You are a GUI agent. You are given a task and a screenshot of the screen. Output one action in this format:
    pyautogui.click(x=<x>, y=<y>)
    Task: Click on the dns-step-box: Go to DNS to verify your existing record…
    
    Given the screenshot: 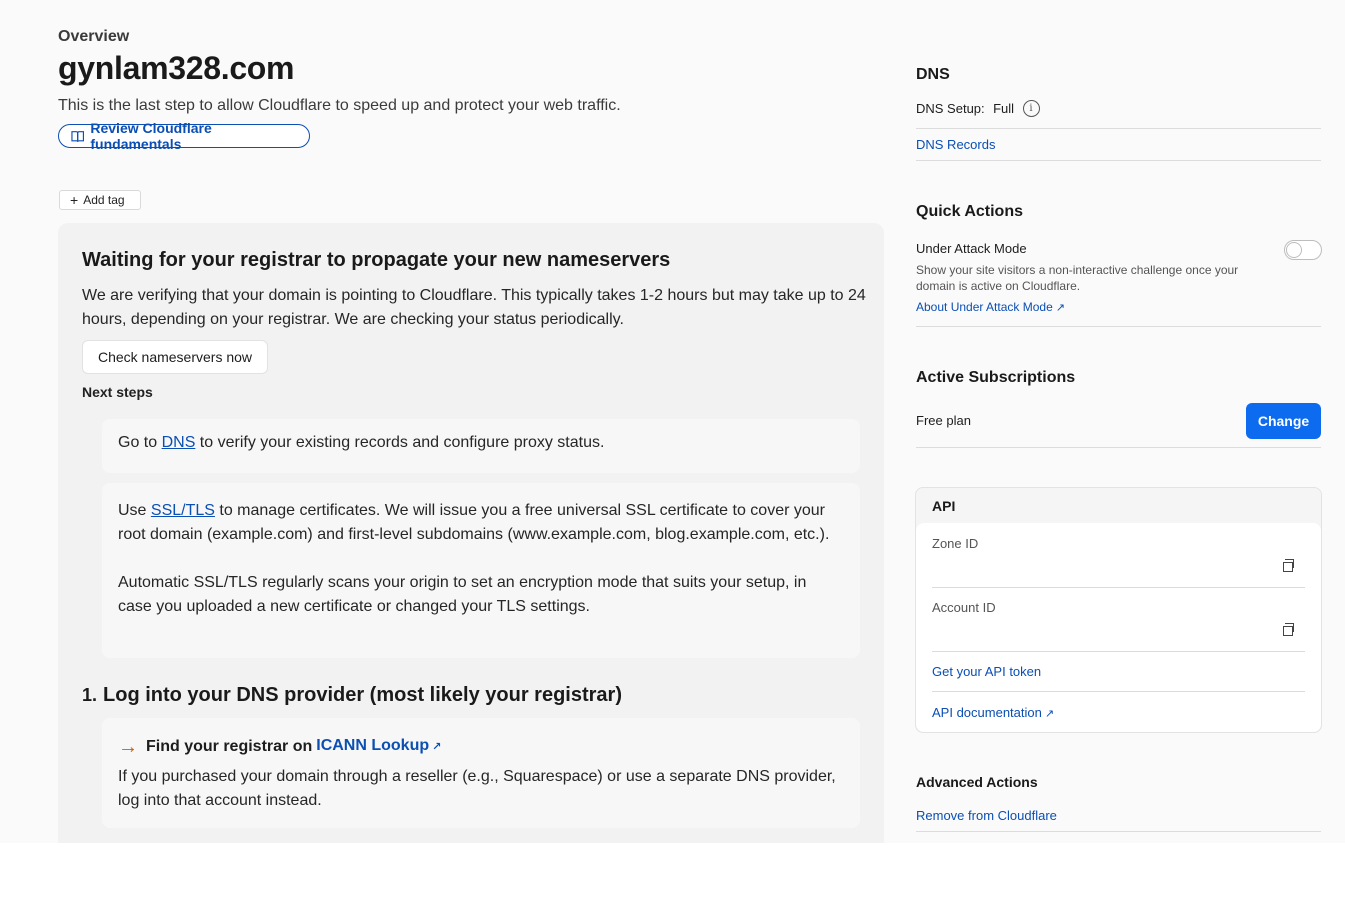 What is the action you would take?
    pyautogui.click(x=481, y=446)
    